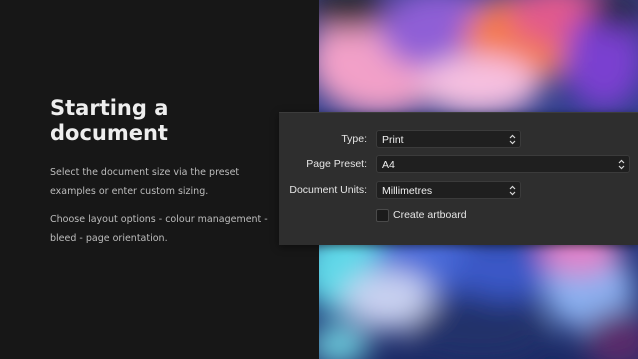 This screenshot has height=359, width=638. What do you see at coordinates (393, 140) in the screenshot?
I see `type-select-value: Print` at bounding box center [393, 140].